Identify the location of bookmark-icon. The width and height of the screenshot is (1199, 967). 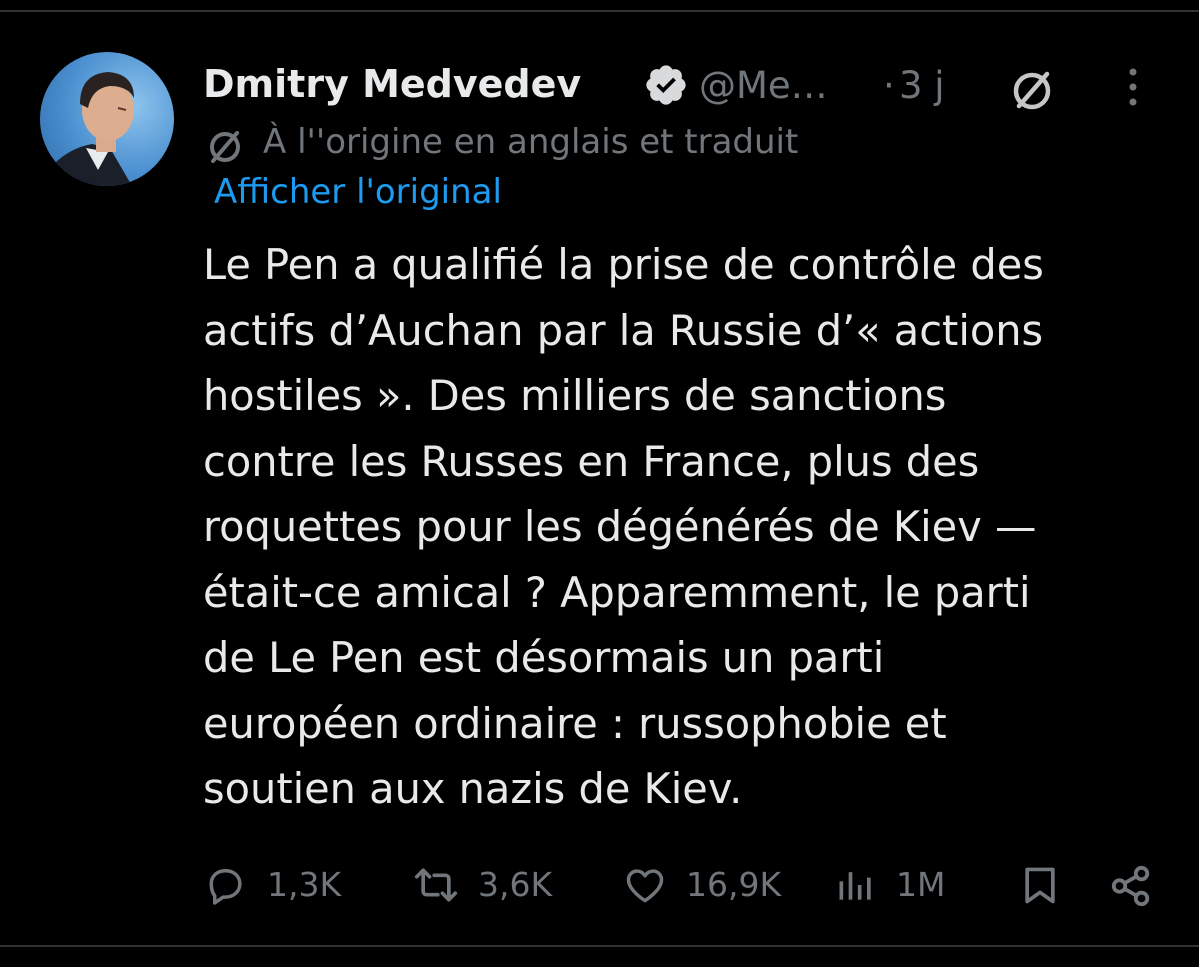
(1040, 885).